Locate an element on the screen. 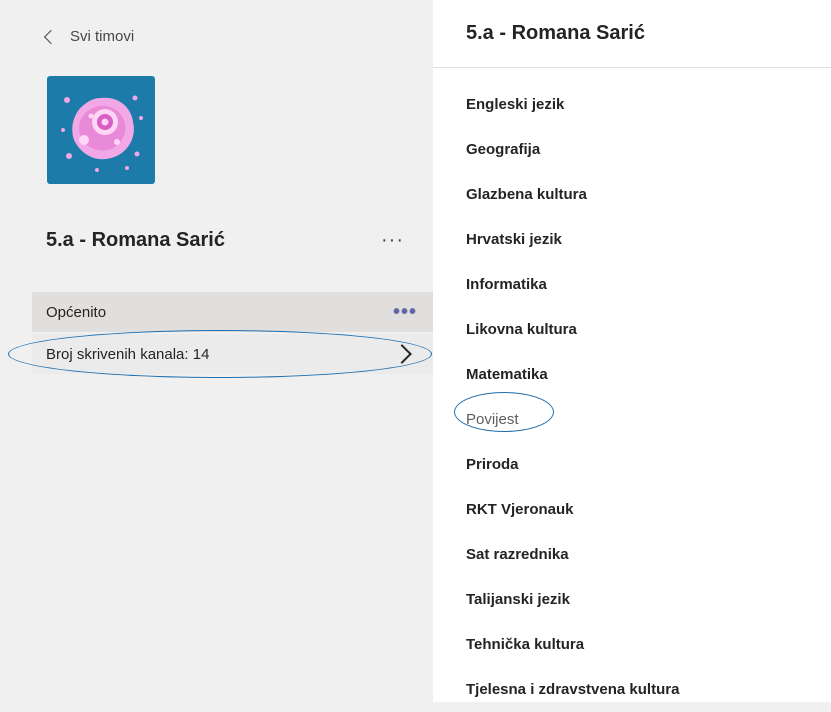  back-link-label: Svi timovi is located at coordinates (102, 36).